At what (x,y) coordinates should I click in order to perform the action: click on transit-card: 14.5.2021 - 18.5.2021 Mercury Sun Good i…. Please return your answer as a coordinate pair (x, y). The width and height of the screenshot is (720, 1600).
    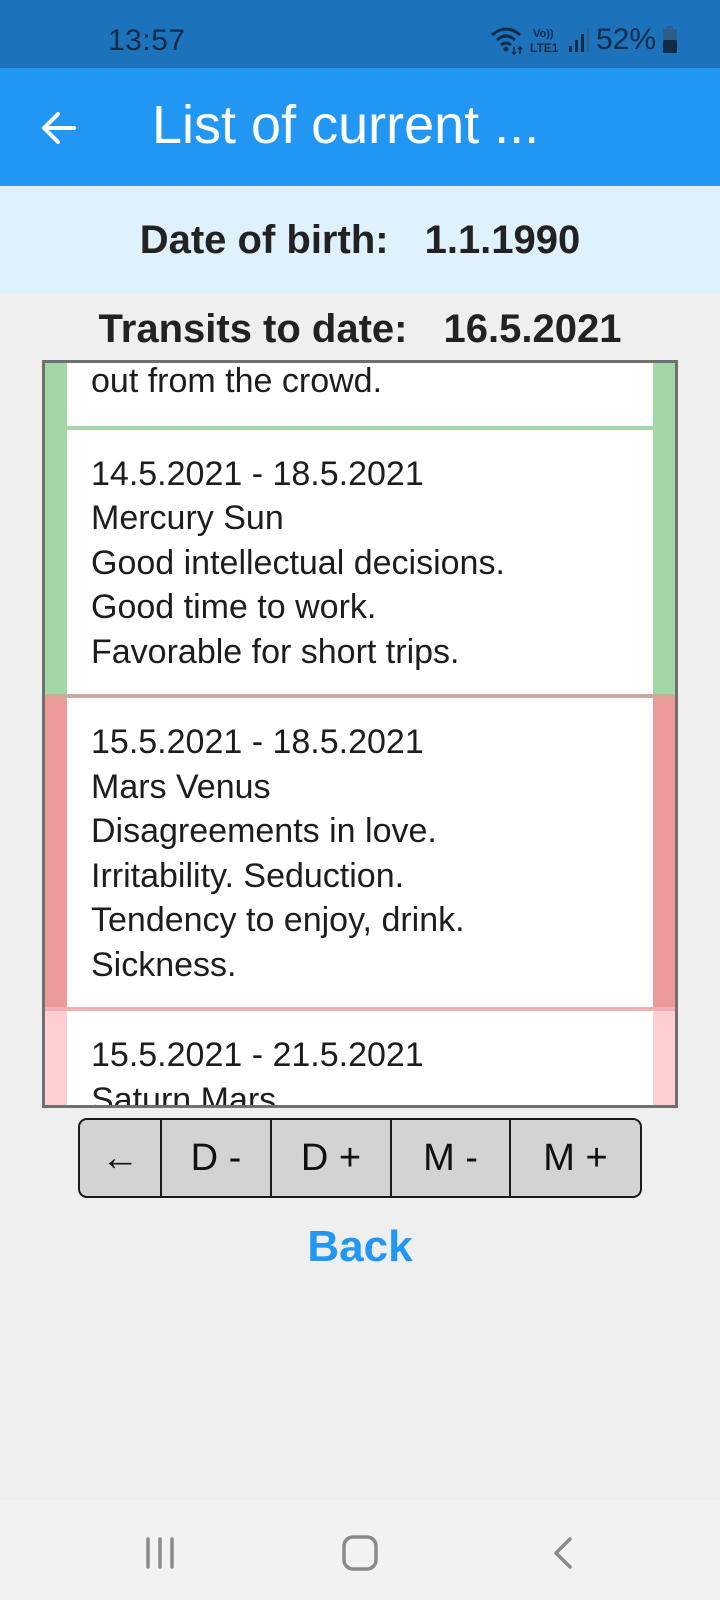
    Looking at the image, I should click on (360, 559).